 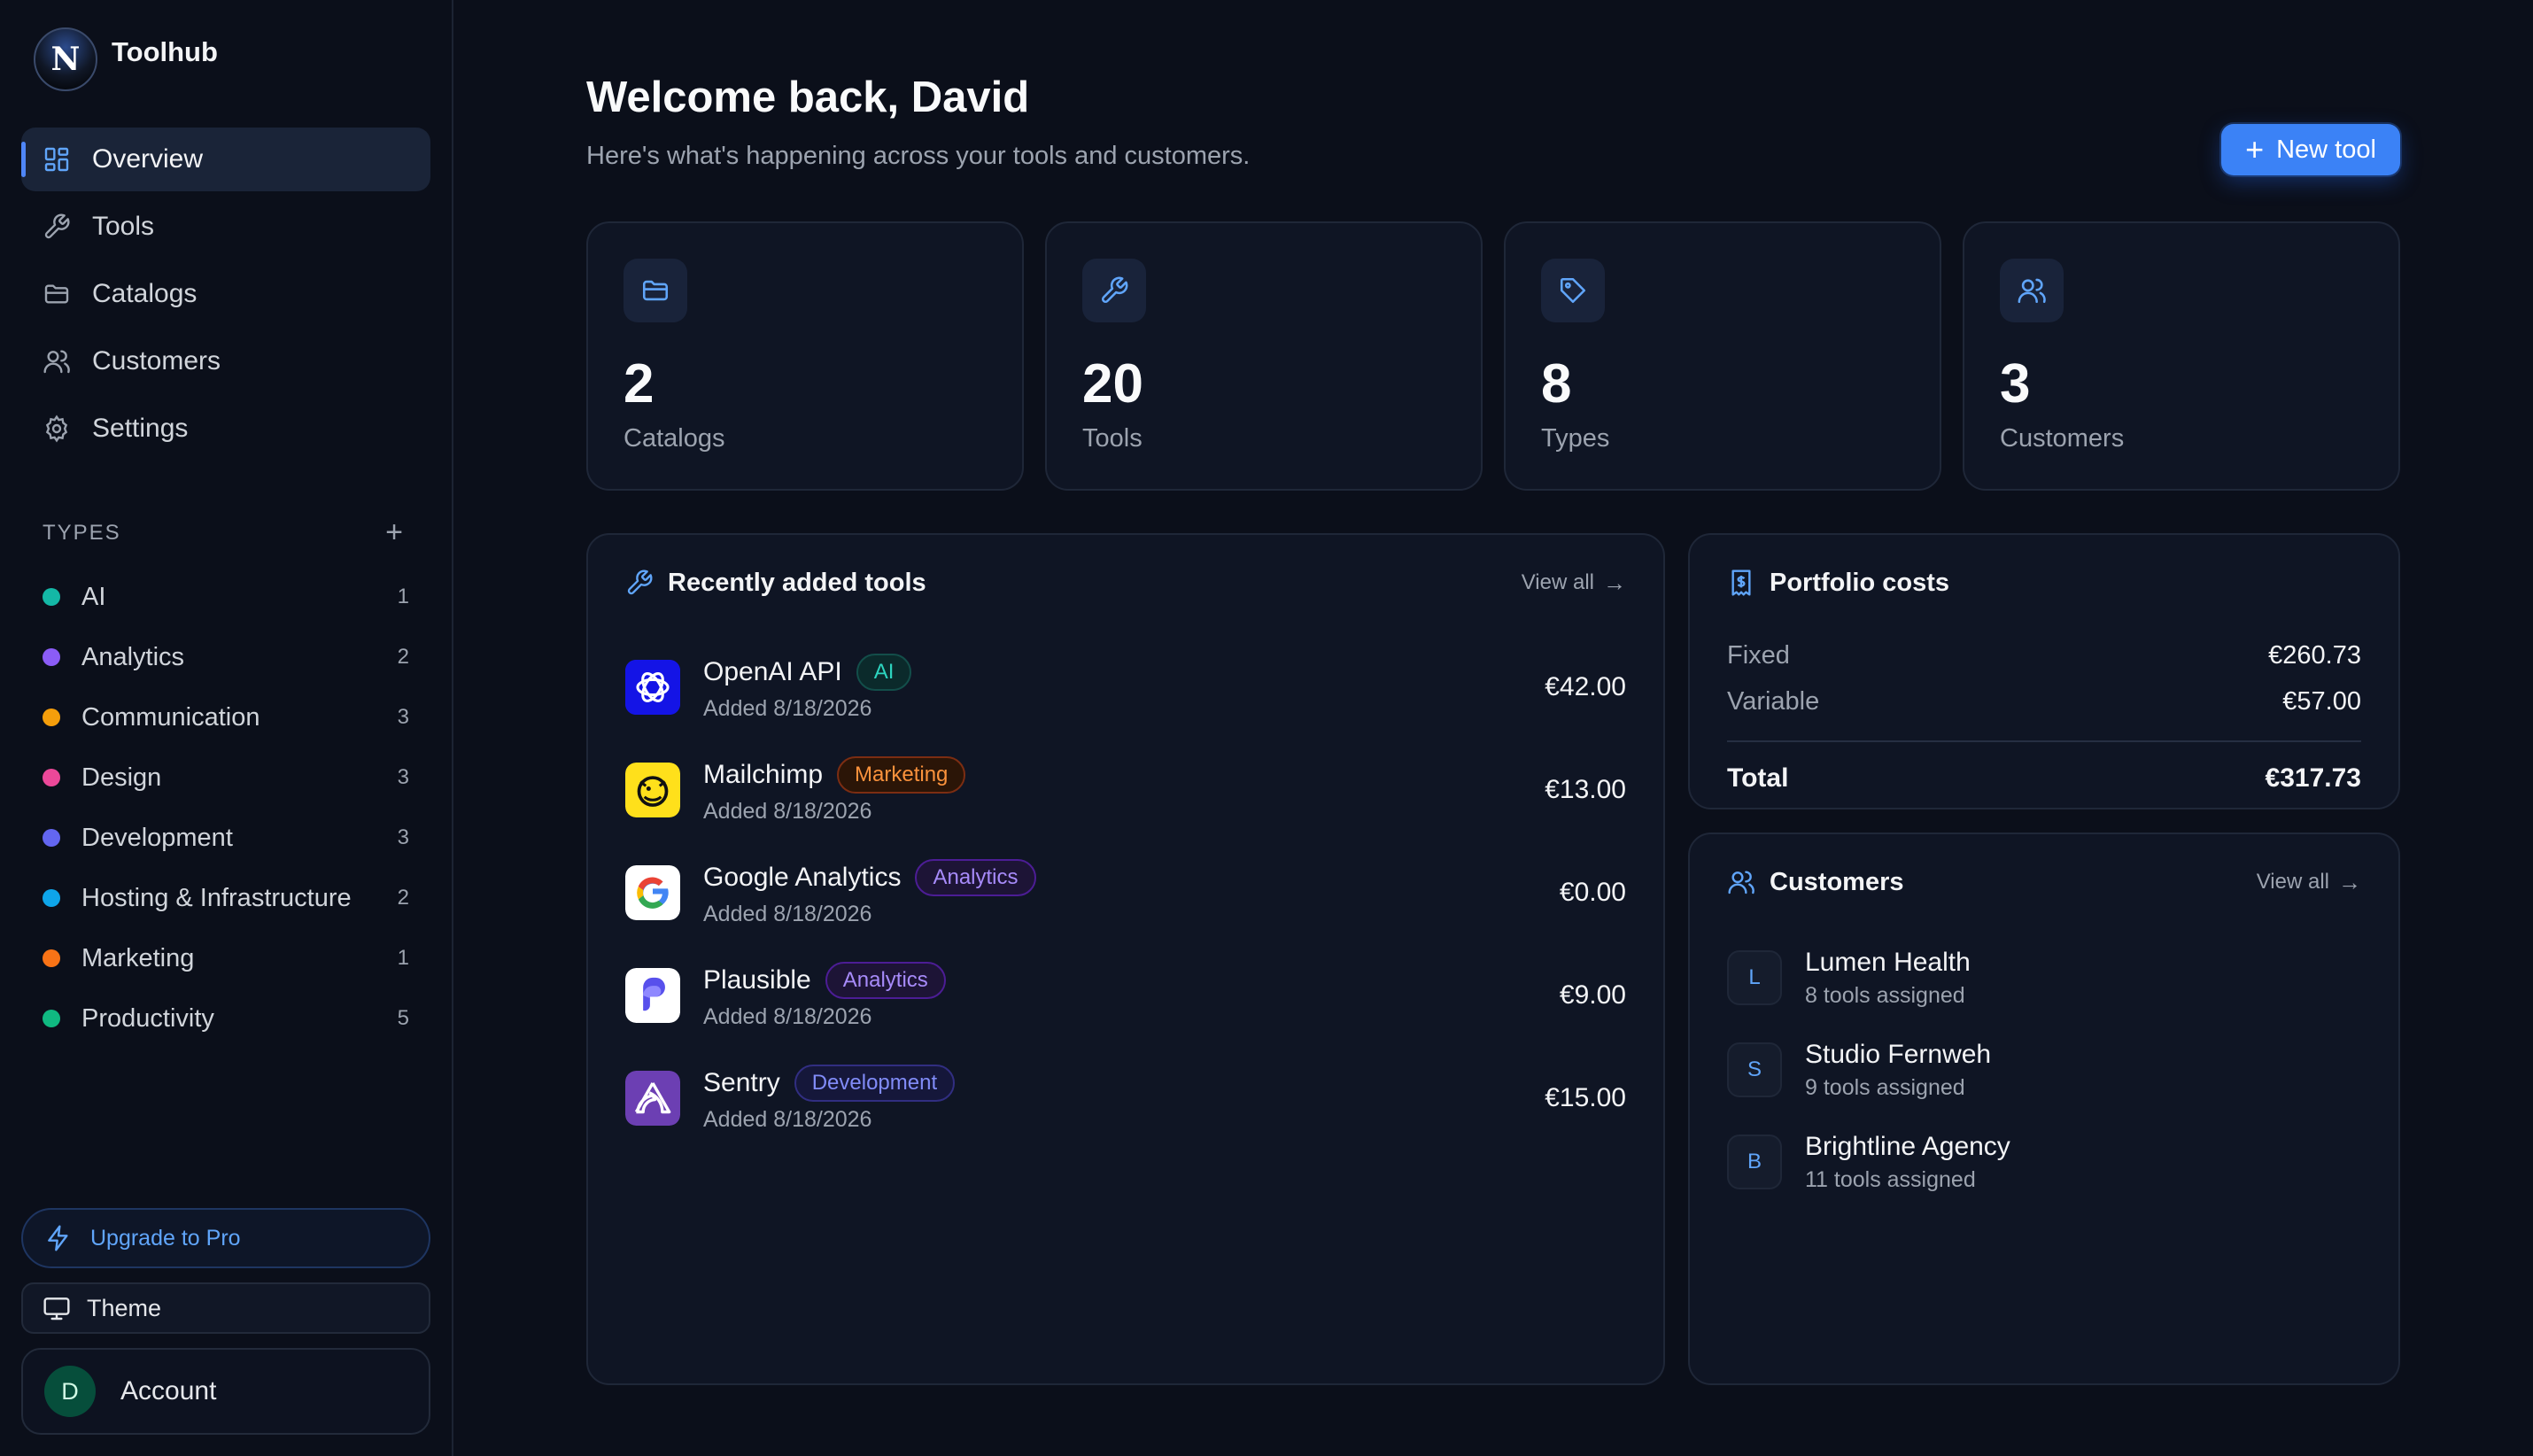 What do you see at coordinates (65, 59) in the screenshot?
I see `app-logo: N` at bounding box center [65, 59].